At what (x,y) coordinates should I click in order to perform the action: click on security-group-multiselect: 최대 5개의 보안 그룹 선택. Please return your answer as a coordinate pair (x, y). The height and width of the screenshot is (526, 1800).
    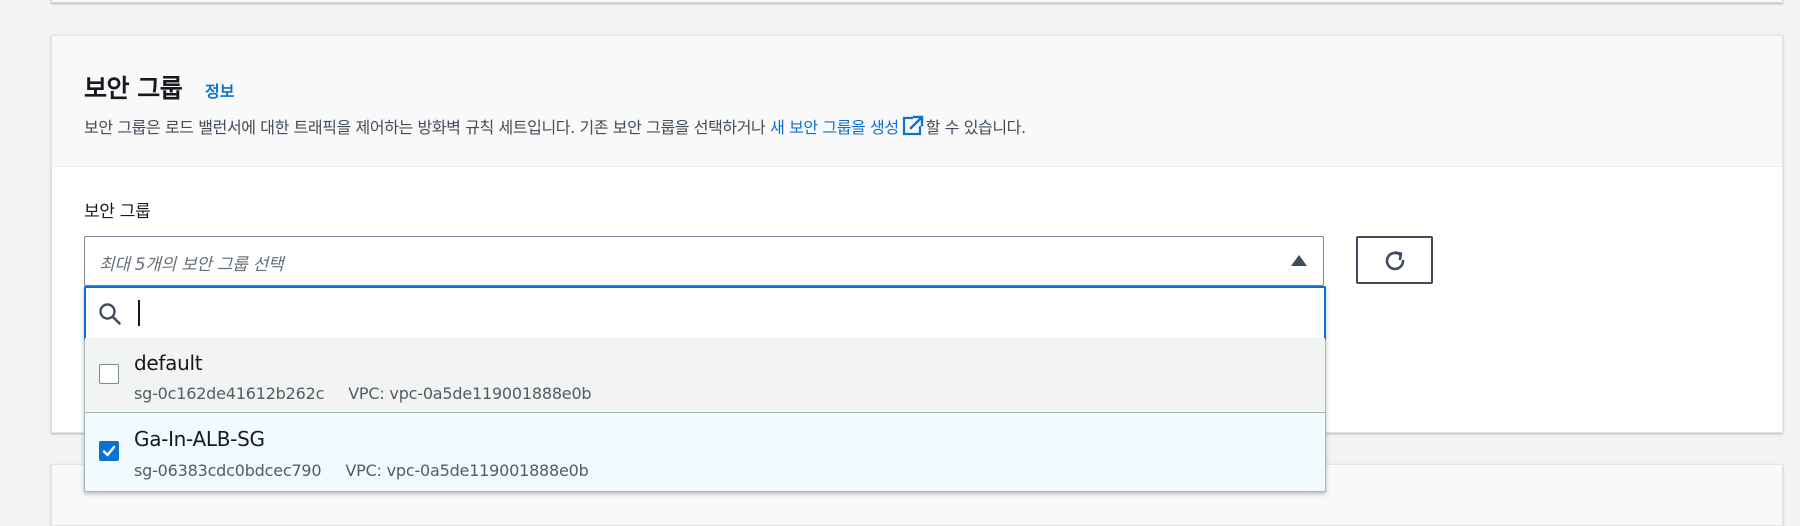
    Looking at the image, I should click on (704, 261).